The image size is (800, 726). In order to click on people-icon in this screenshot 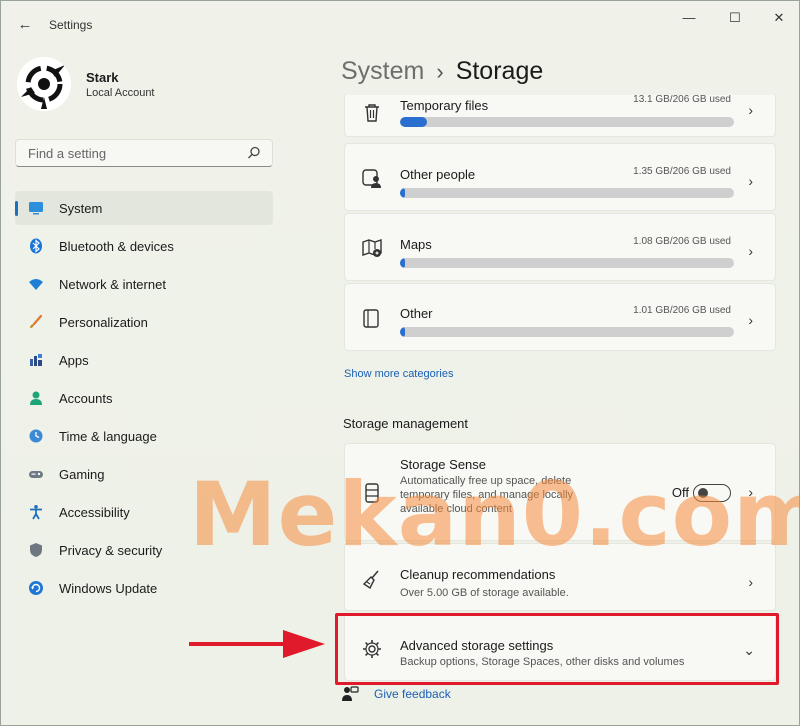, I will do `click(371, 178)`.